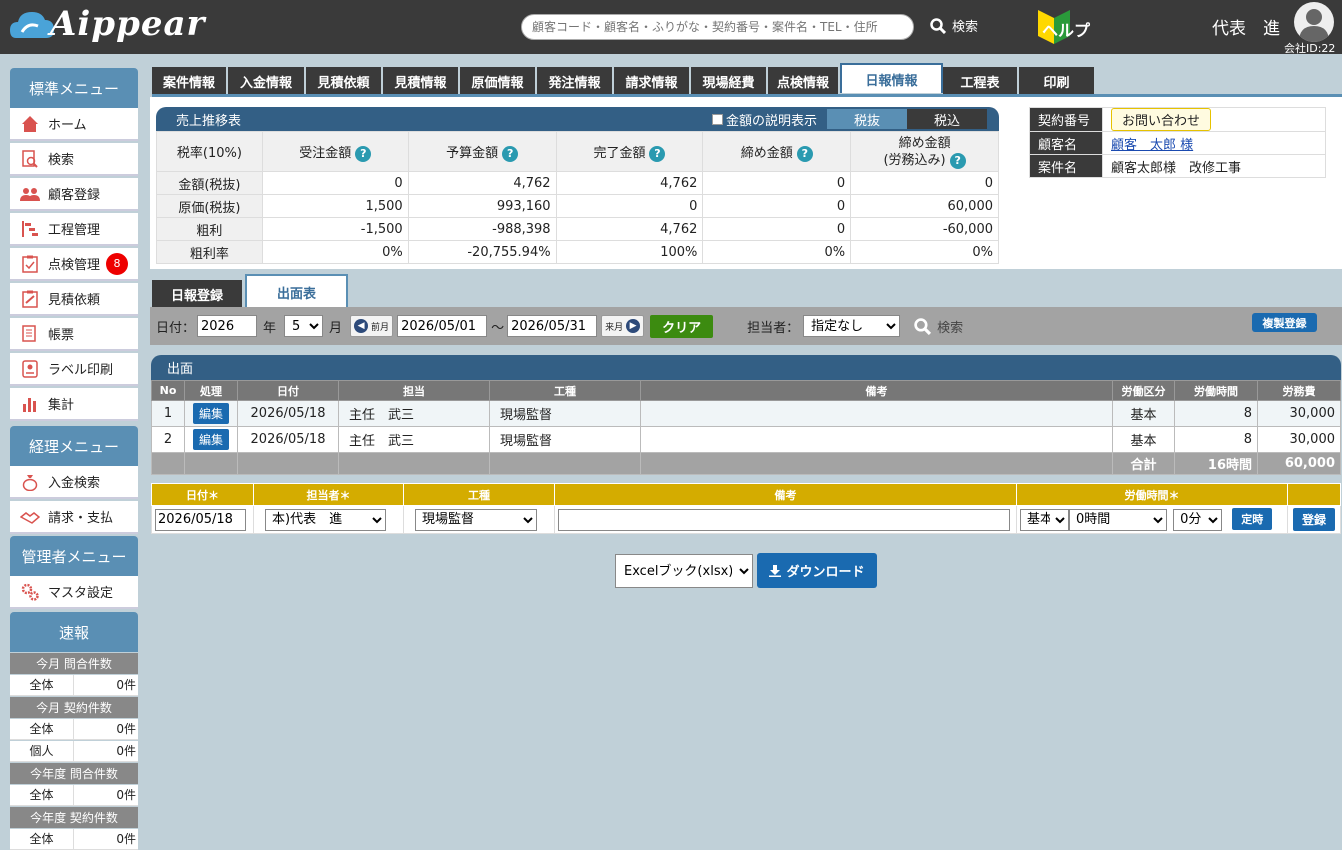 This screenshot has height=850, width=1342. Describe the element at coordinates (682, 326) in the screenshot. I see `clear-button: クリア` at that location.